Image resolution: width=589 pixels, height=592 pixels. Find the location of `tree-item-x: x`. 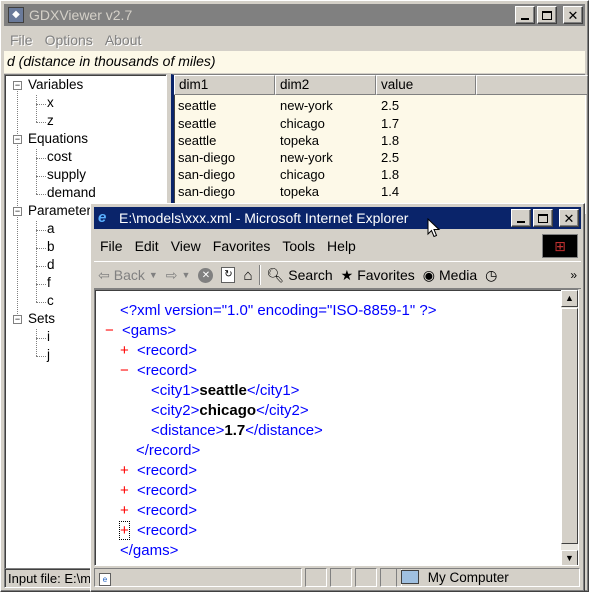

tree-item-x: x is located at coordinates (50, 102).